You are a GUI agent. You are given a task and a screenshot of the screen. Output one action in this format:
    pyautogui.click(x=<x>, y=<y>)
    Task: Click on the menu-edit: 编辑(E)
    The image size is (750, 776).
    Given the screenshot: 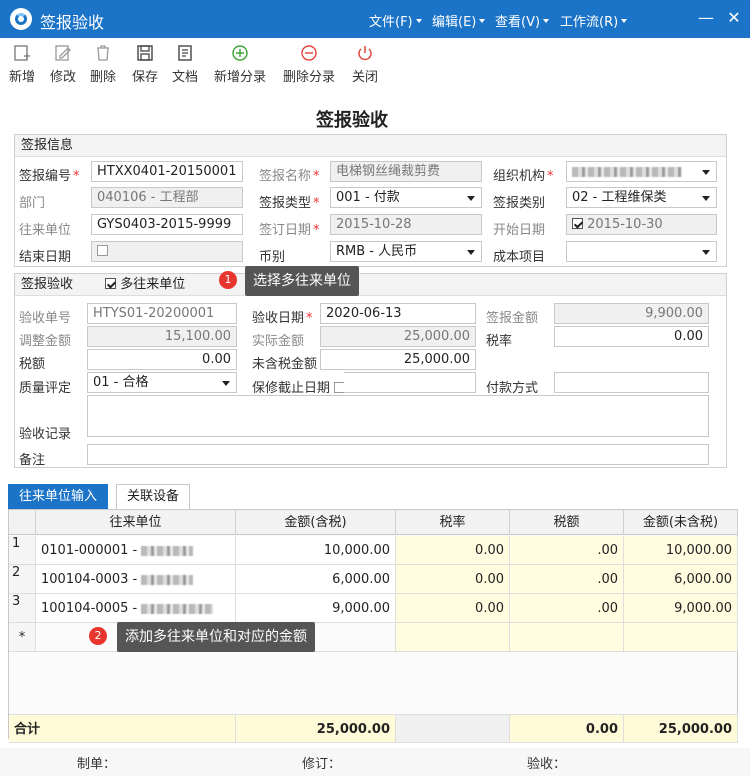 What is the action you would take?
    pyautogui.click(x=458, y=20)
    